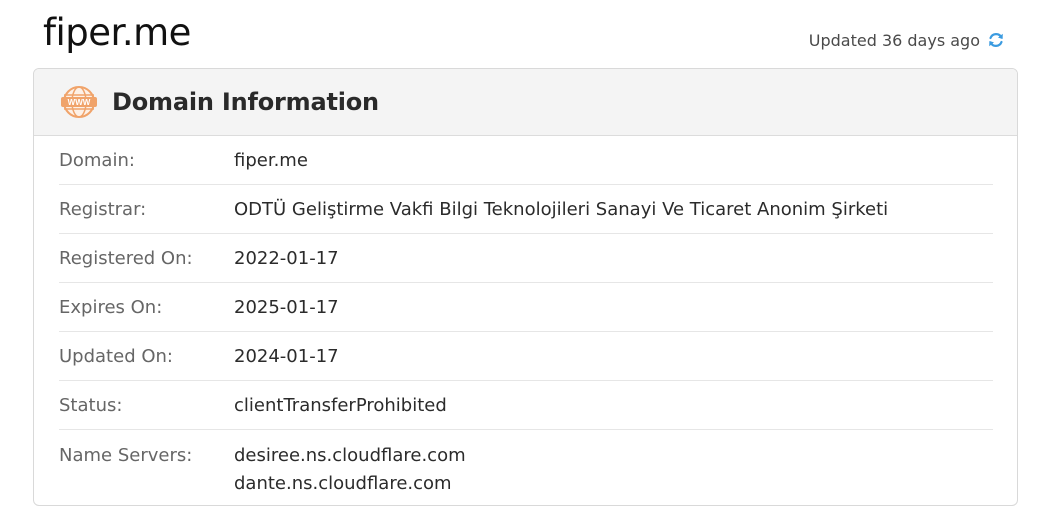 The height and width of the screenshot is (517, 1040). Describe the element at coordinates (286, 307) in the screenshot. I see `row-value: 2025-01-17` at that location.